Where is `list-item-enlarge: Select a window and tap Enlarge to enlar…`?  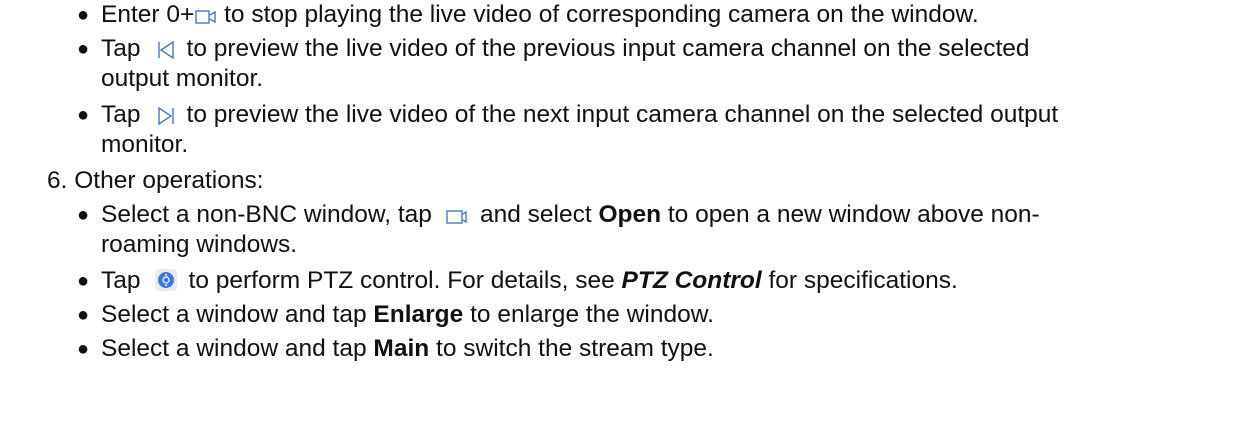 list-item-enlarge: Select a window and tap Enlarge to enlar… is located at coordinates (407, 315).